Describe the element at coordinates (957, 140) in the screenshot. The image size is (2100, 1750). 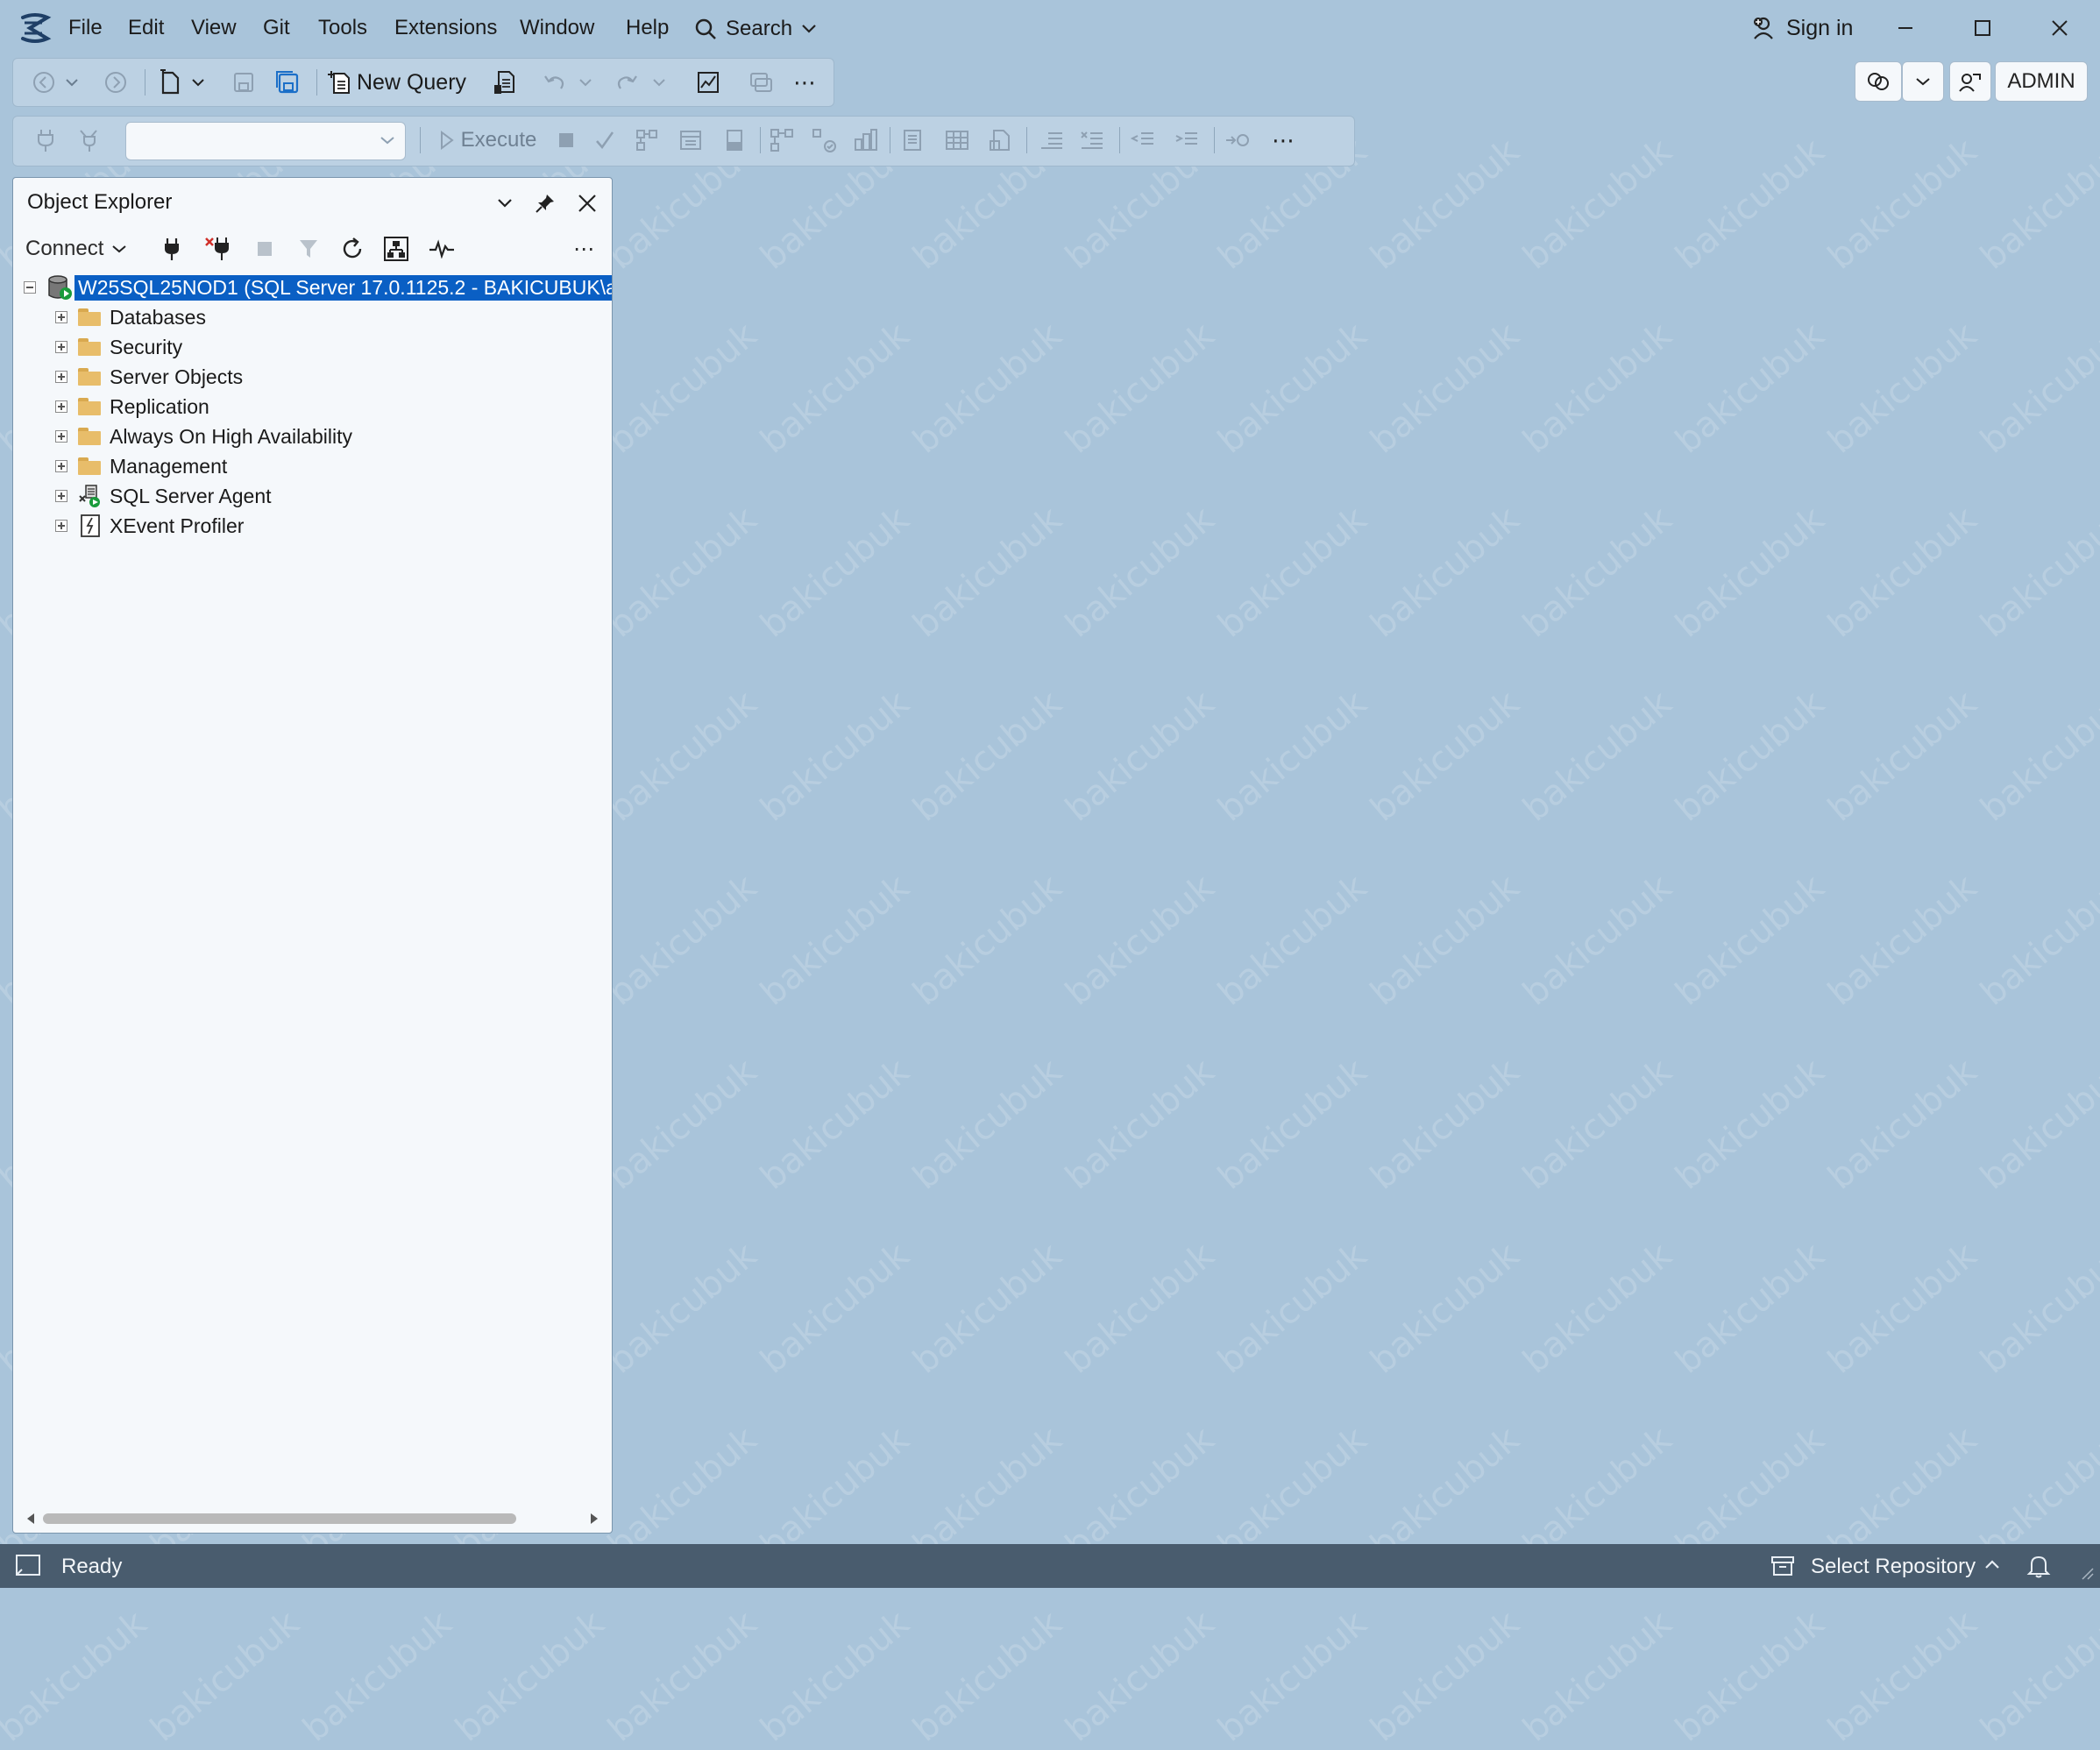
I see `results-to-grid-button` at that location.